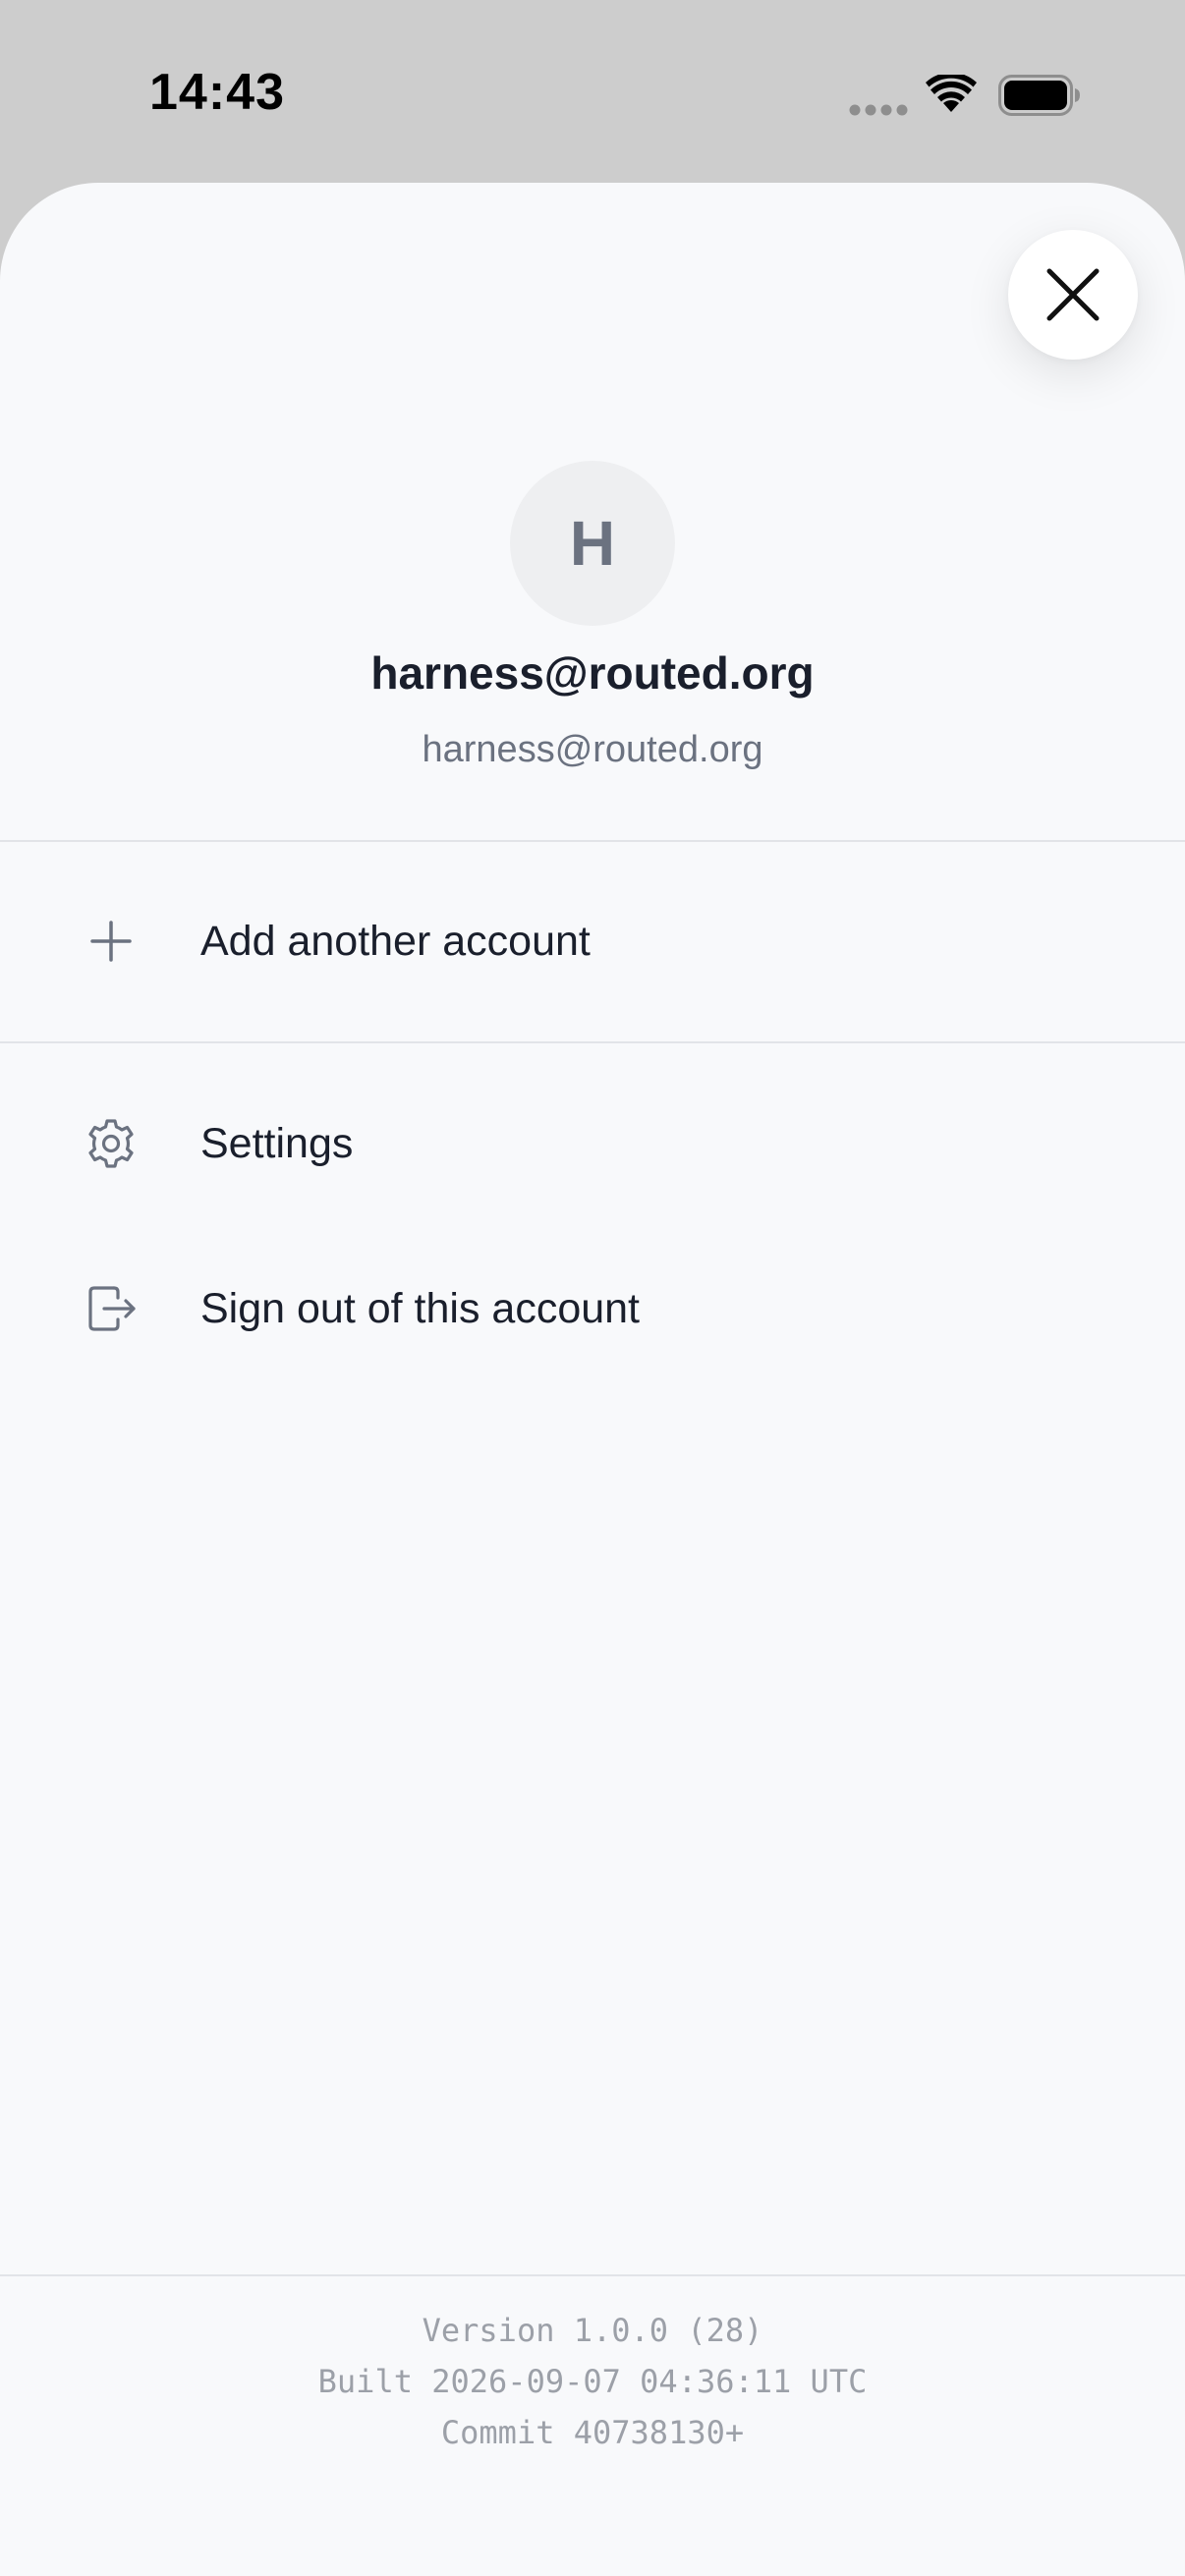 The width and height of the screenshot is (1185, 2576). Describe the element at coordinates (952, 93) in the screenshot. I see `wifi-icon` at that location.